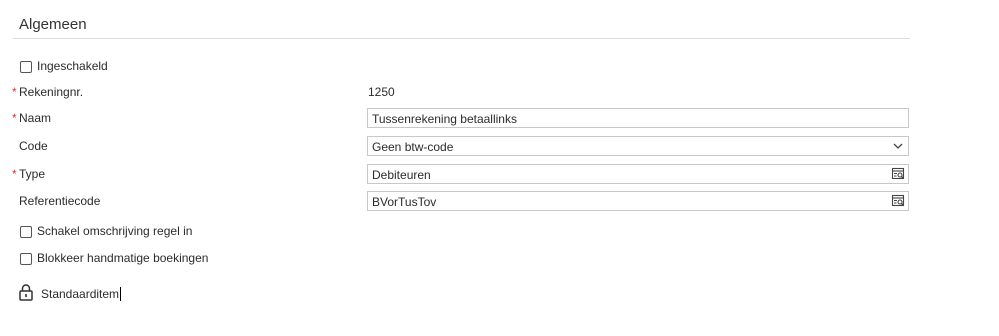 Image resolution: width=999 pixels, height=336 pixels. What do you see at coordinates (121, 294) in the screenshot?
I see `text-caret` at bounding box center [121, 294].